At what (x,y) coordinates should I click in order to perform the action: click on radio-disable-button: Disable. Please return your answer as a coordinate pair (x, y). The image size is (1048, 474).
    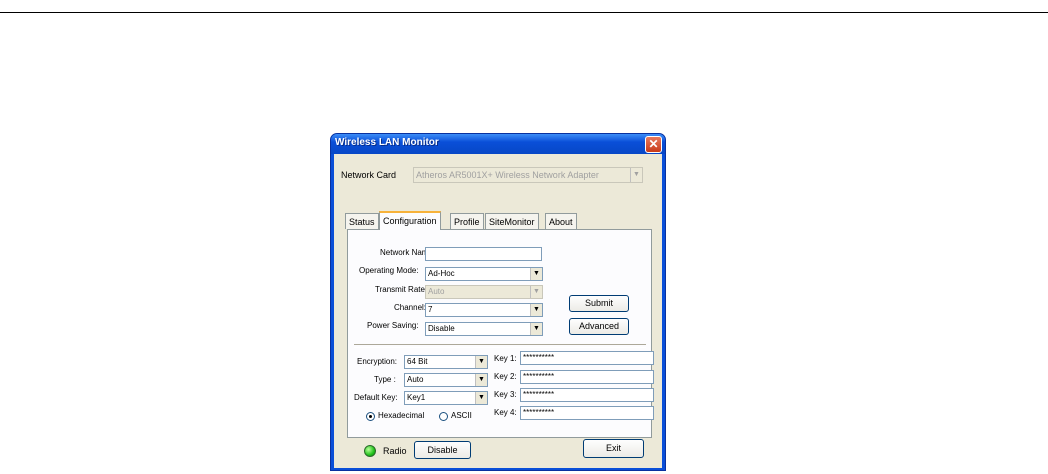
    Looking at the image, I should click on (442, 450).